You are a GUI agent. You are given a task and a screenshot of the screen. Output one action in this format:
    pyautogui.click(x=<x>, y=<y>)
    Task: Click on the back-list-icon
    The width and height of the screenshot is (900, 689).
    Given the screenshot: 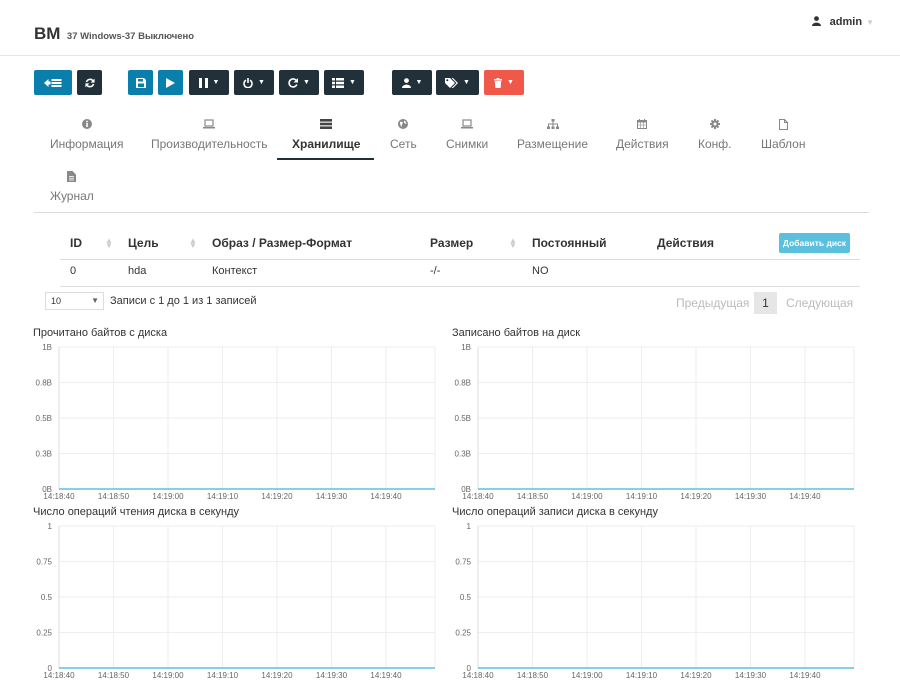 What is the action you would take?
    pyautogui.click(x=53, y=83)
    